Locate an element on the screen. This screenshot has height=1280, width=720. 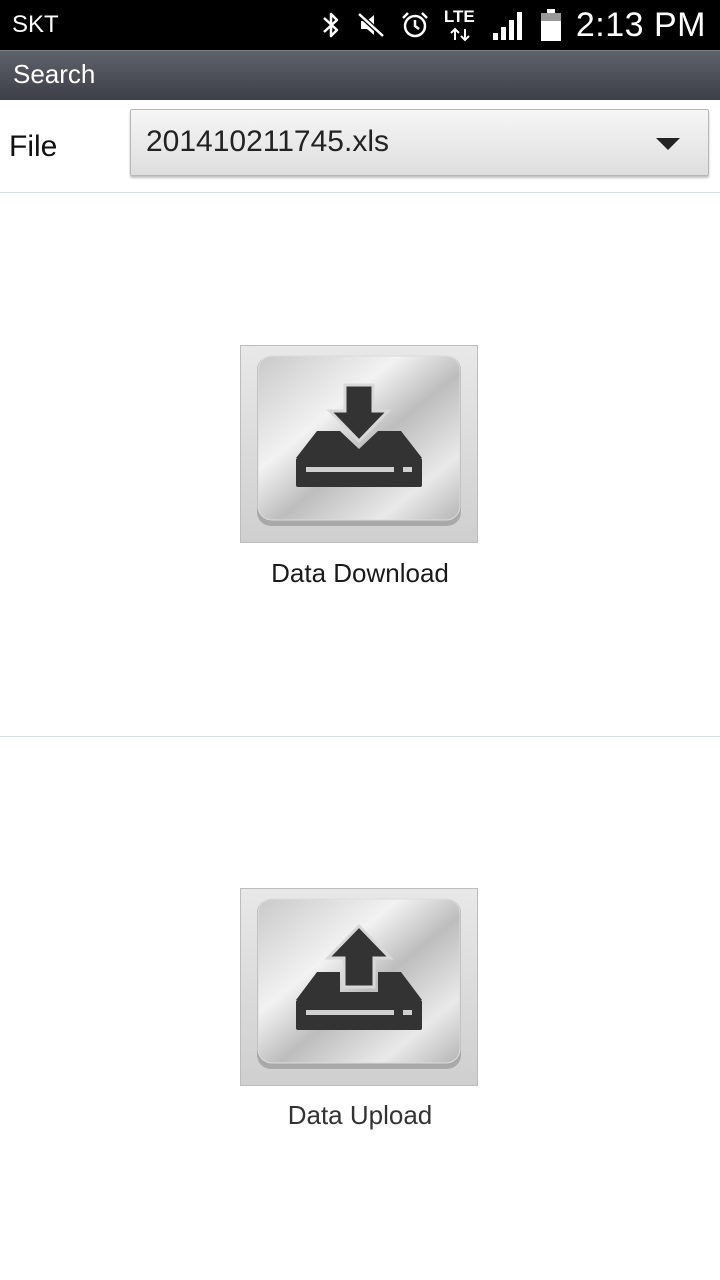
alarm-icon is located at coordinates (414, 25).